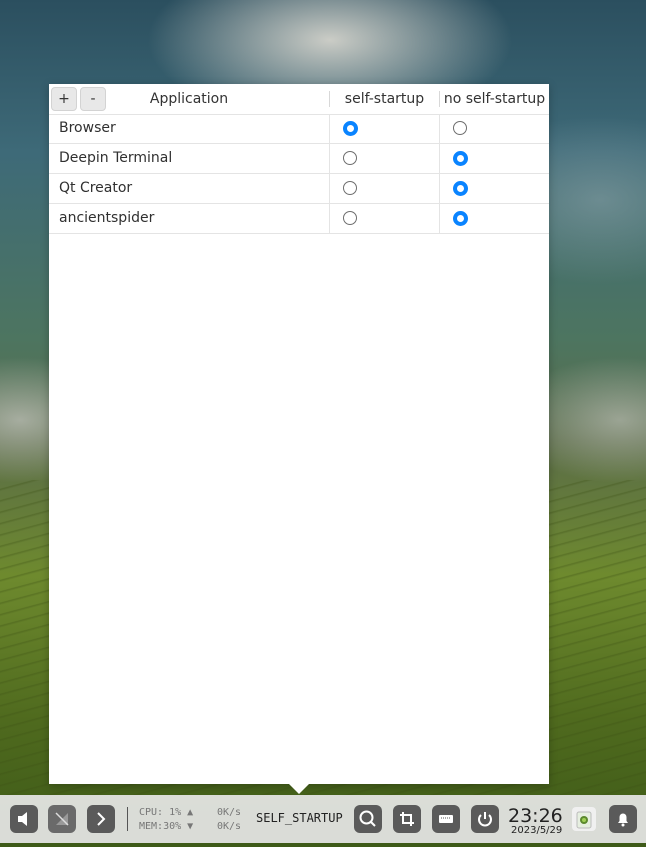  What do you see at coordinates (62, 819) in the screenshot?
I see `network-icon` at bounding box center [62, 819].